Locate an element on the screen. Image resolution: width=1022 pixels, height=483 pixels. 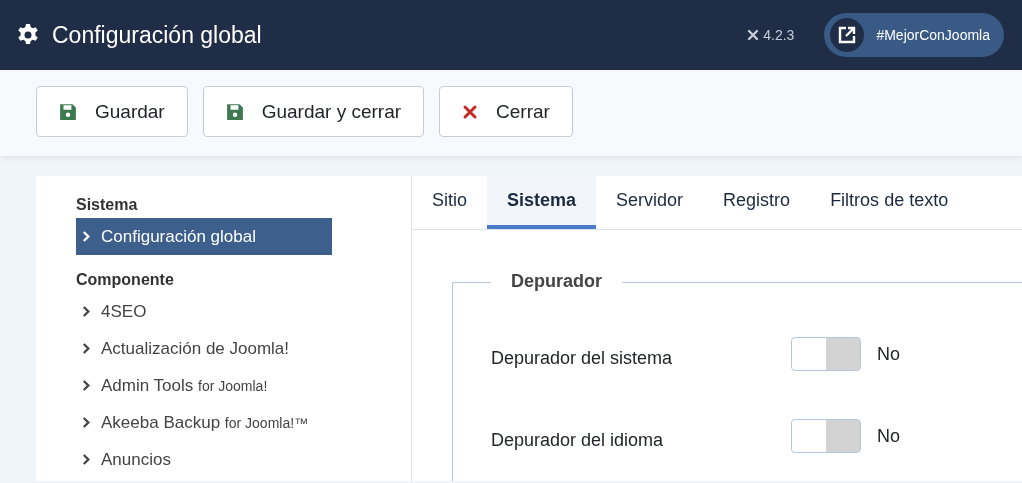
fieldset-legend: Depurador is located at coordinates (556, 281).